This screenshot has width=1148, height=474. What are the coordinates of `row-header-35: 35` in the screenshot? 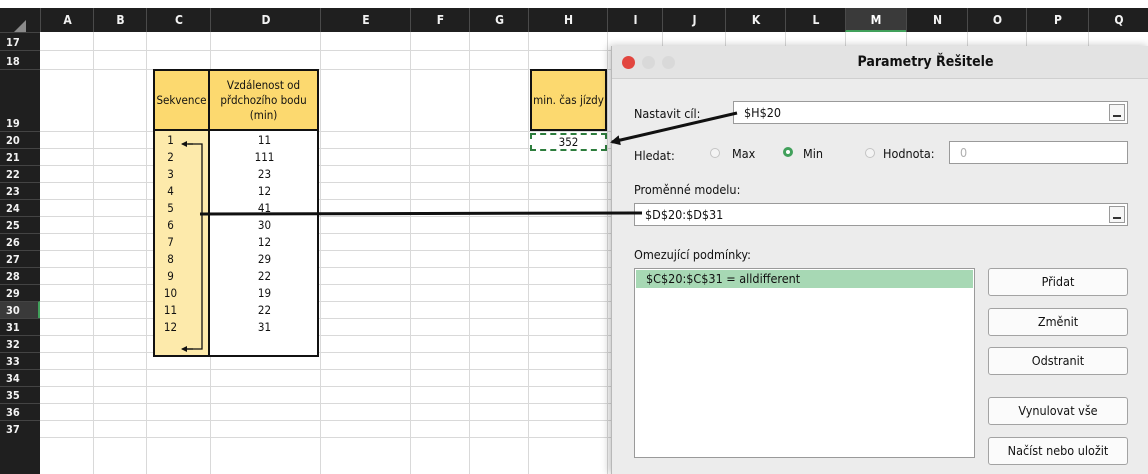 It's located at (20, 394).